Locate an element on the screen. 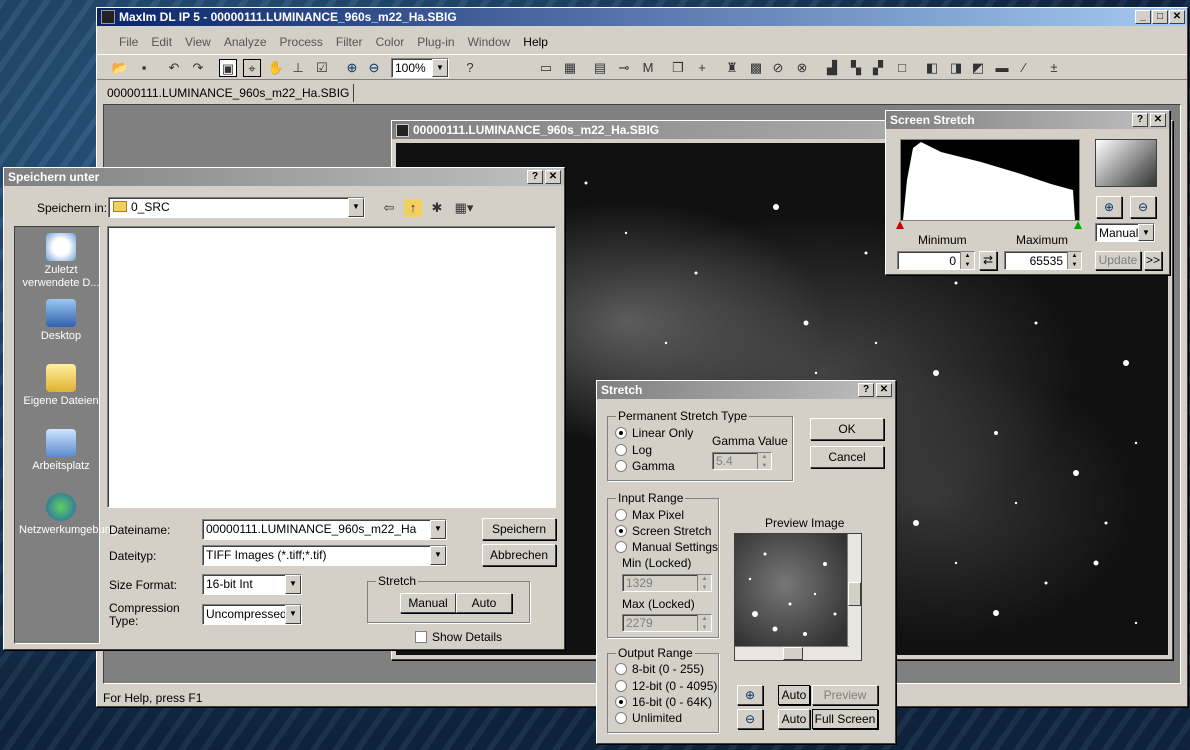  tool-icon-5: M is located at coordinates (648, 68).